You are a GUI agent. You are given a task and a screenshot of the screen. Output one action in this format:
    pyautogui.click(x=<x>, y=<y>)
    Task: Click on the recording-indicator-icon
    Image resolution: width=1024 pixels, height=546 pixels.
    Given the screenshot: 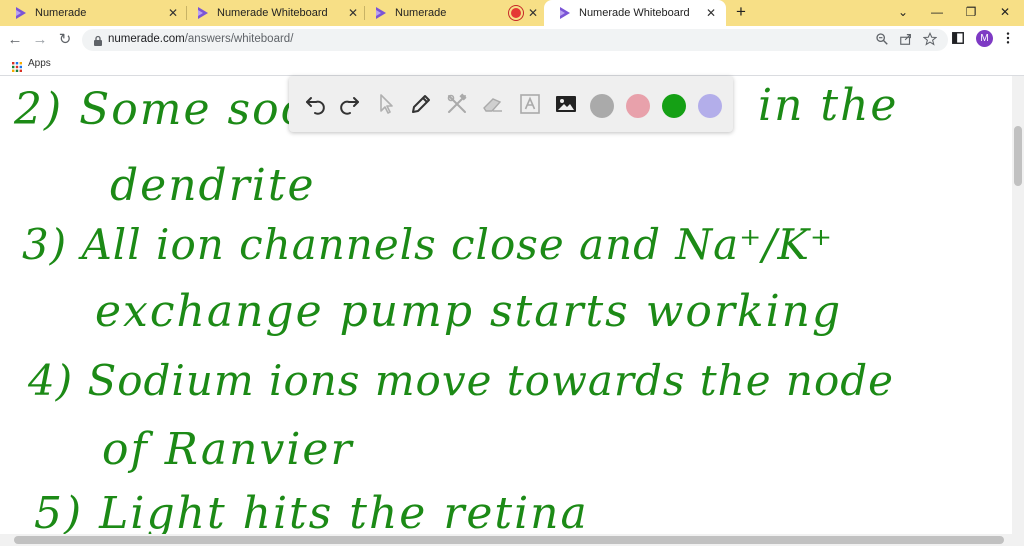 What is the action you would take?
    pyautogui.click(x=516, y=13)
    